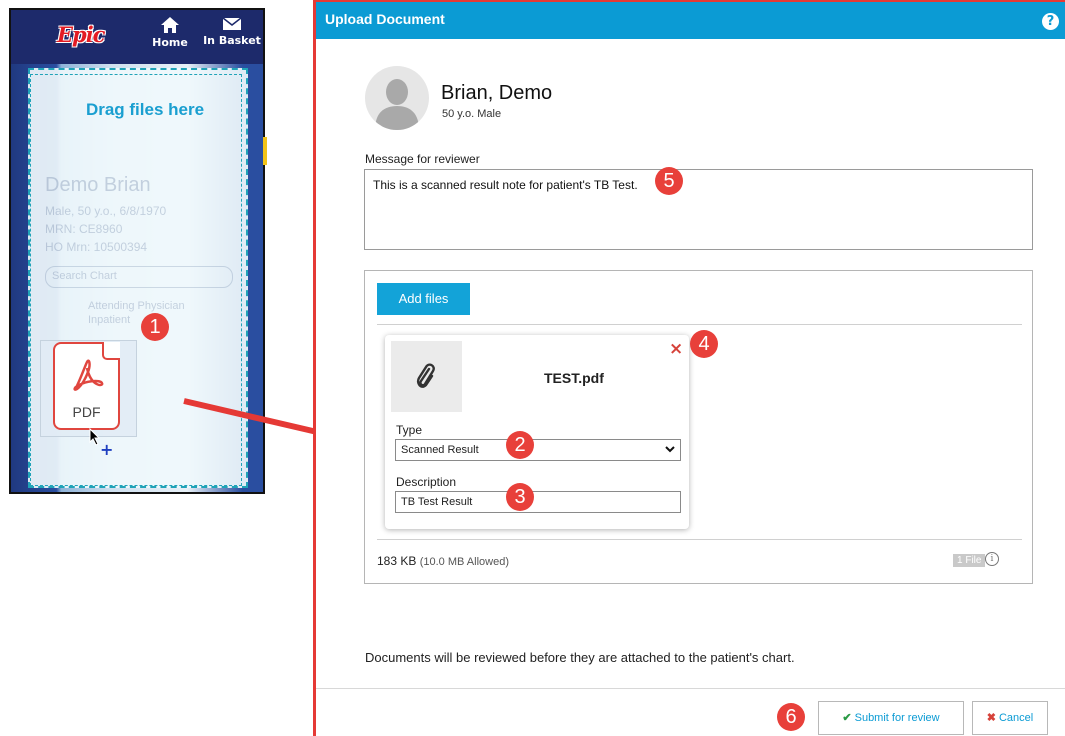 The image size is (1065, 736). What do you see at coordinates (107, 449) in the screenshot?
I see `copy-plus-icon: +` at bounding box center [107, 449].